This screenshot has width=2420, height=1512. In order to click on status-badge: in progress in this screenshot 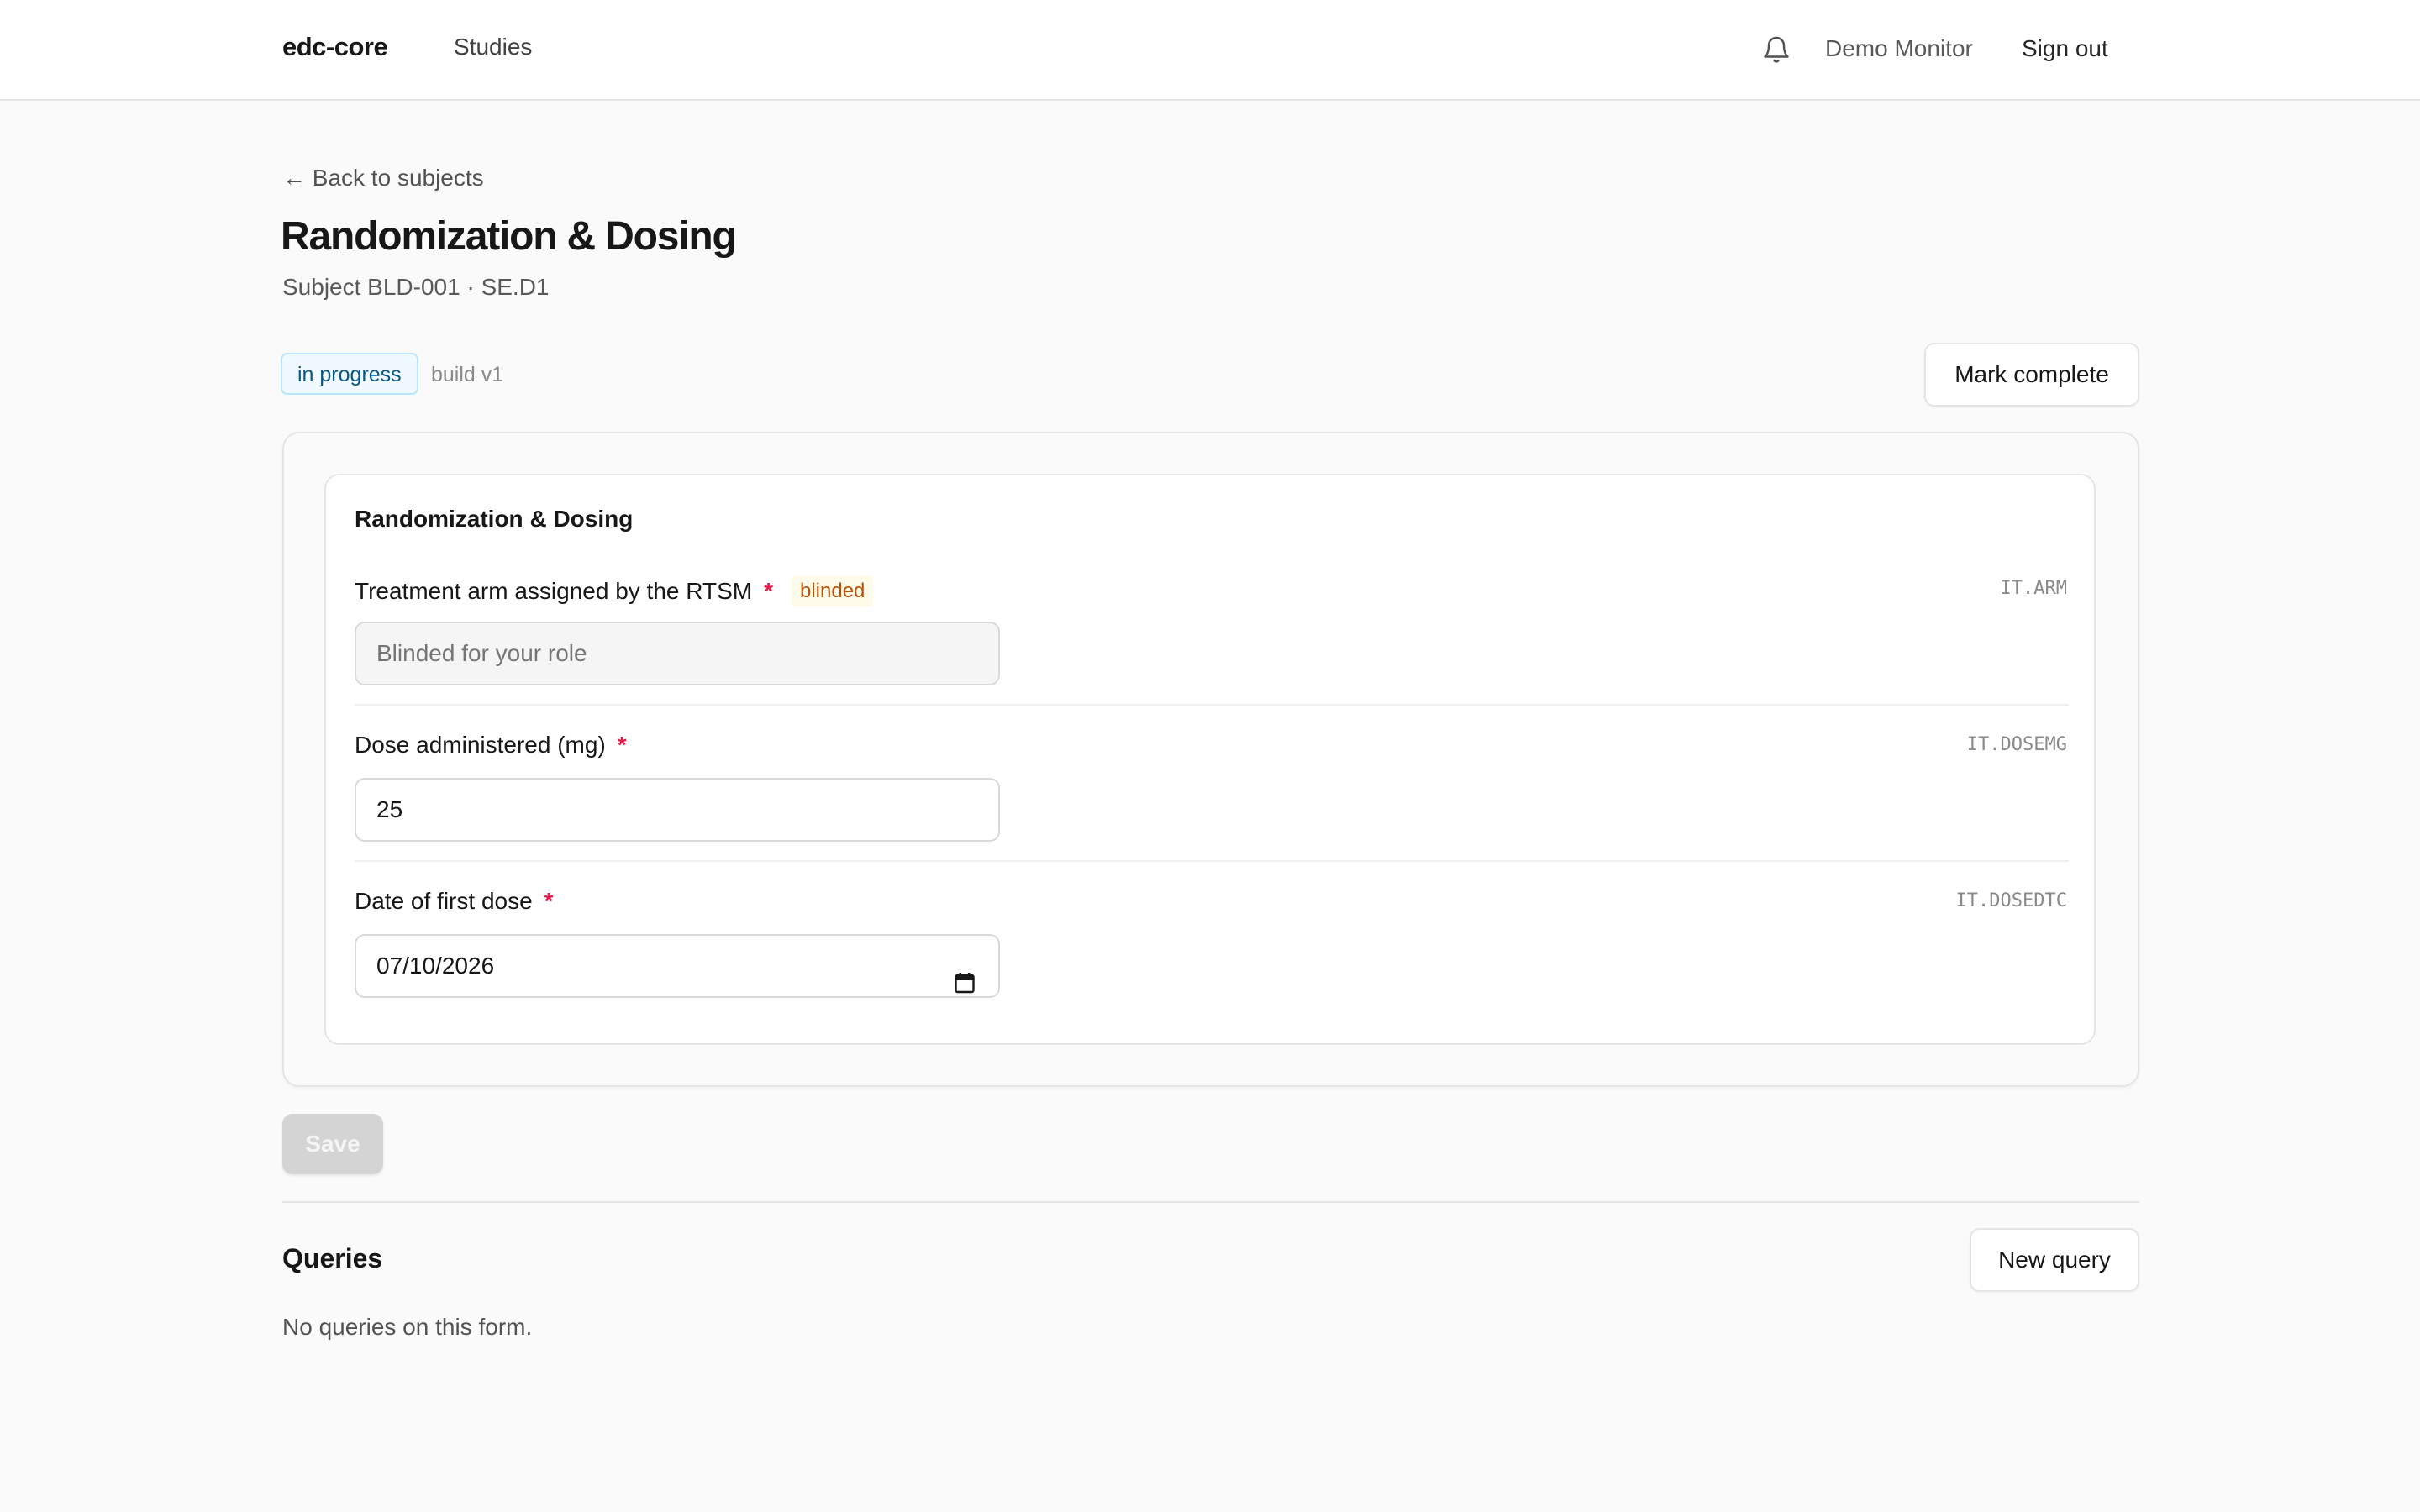, I will do `click(349, 374)`.